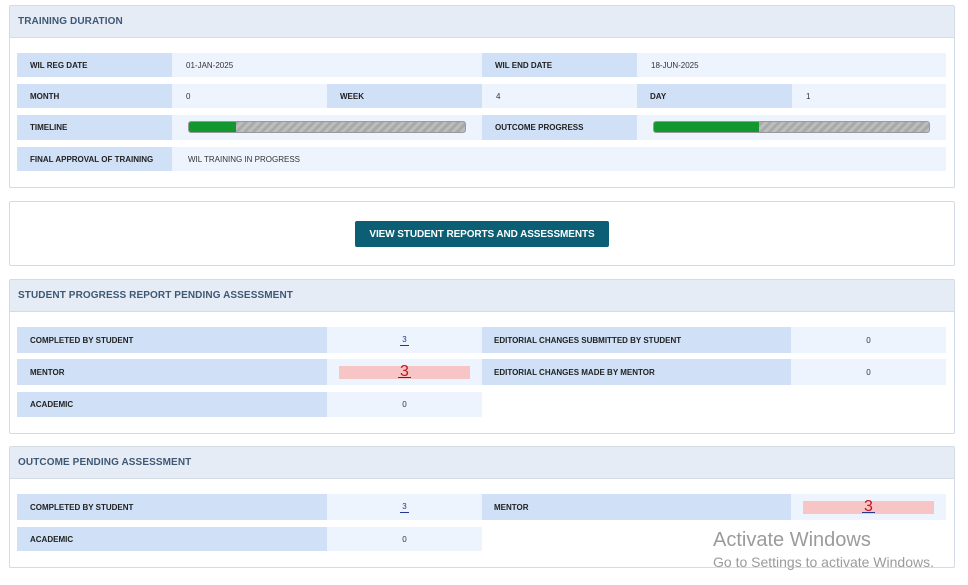 This screenshot has height=585, width=968. I want to click on pr-editorial-mentor-value: 0, so click(868, 372).